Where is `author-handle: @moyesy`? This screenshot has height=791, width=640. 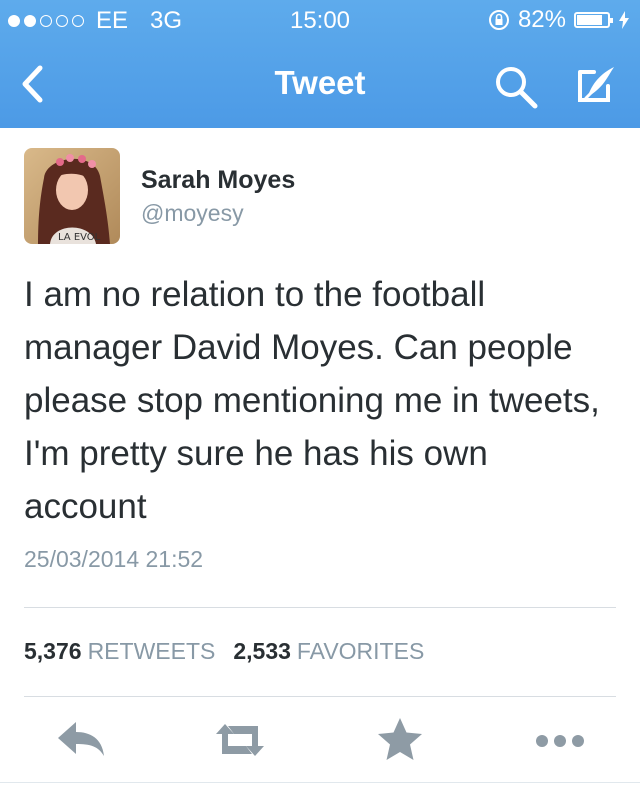 author-handle: @moyesy is located at coordinates (192, 213).